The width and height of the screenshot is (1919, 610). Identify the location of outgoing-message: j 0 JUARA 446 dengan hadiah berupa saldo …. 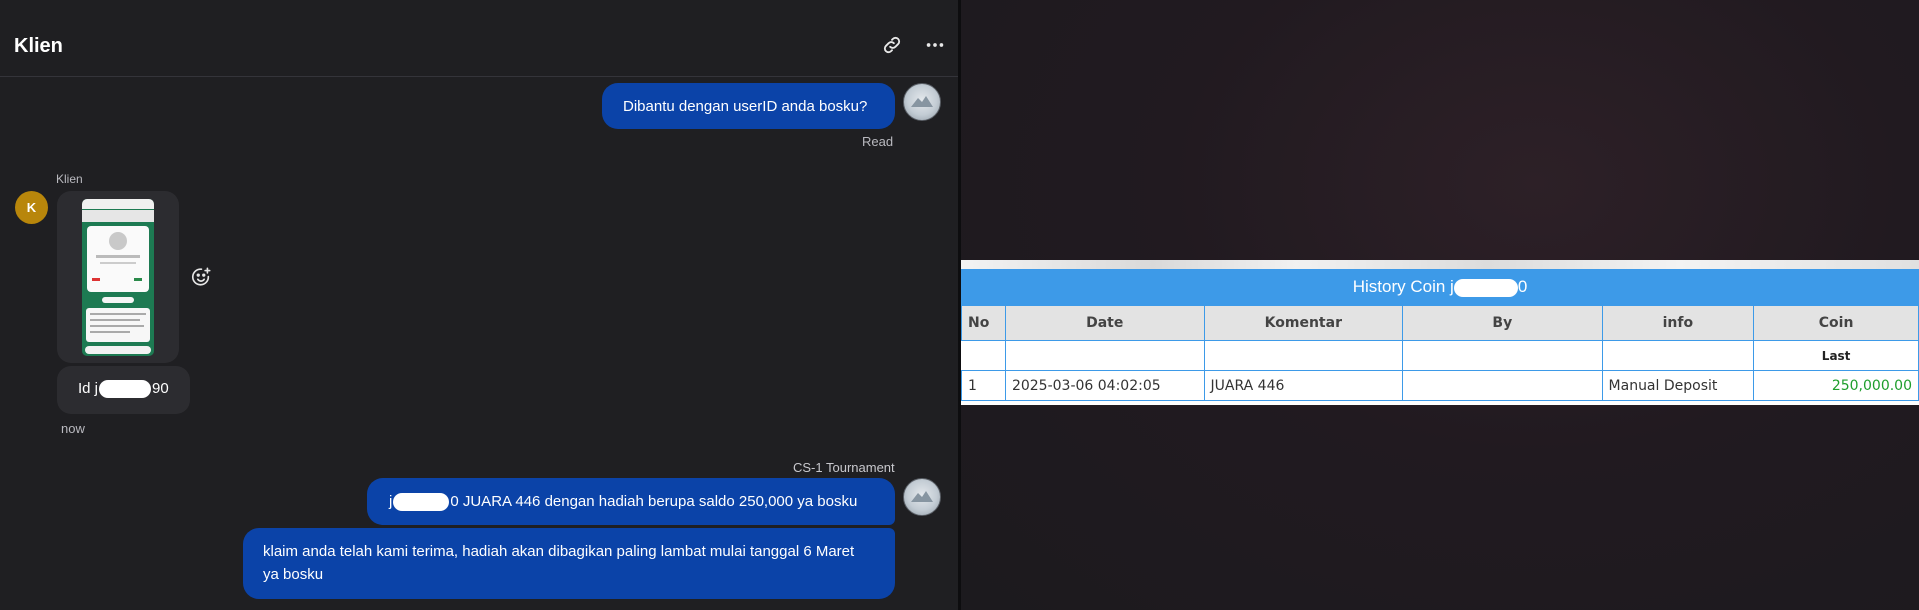
(631, 501).